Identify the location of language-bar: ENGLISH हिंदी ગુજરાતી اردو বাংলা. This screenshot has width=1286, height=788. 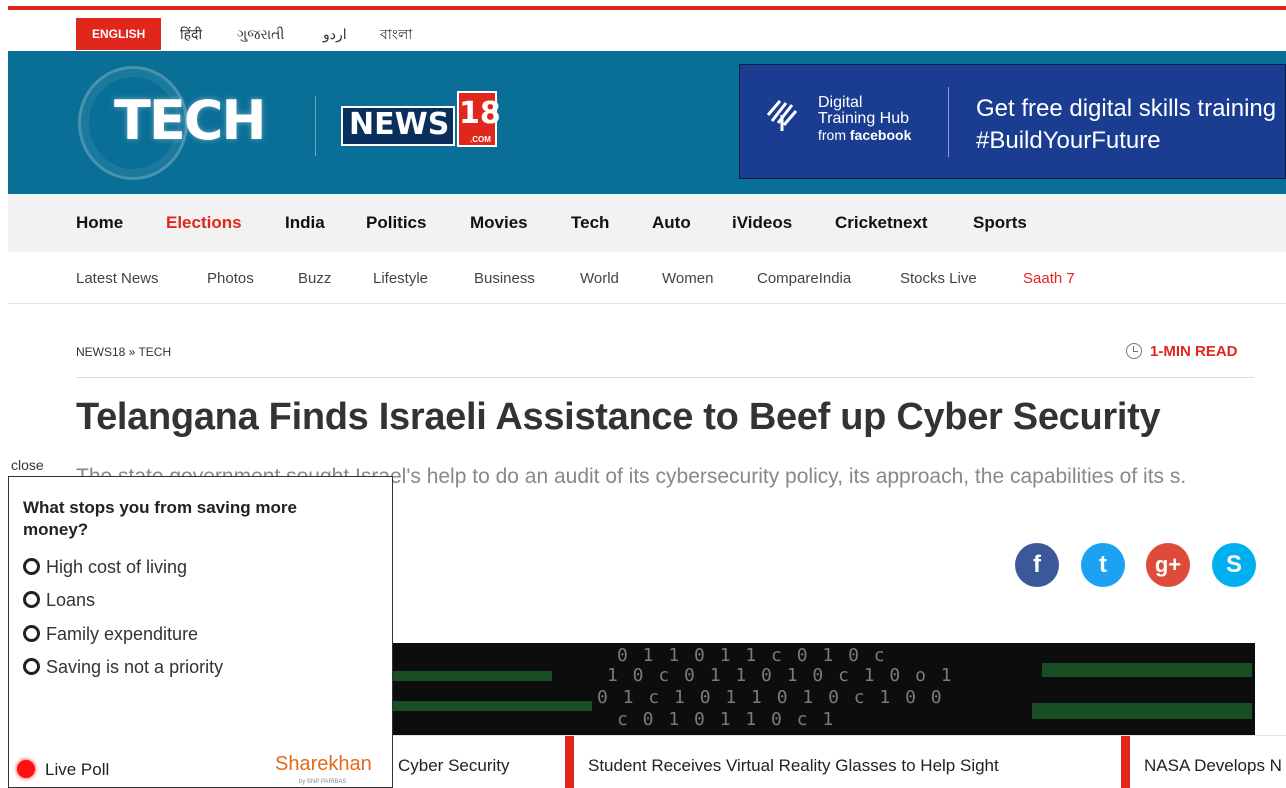
(647, 30).